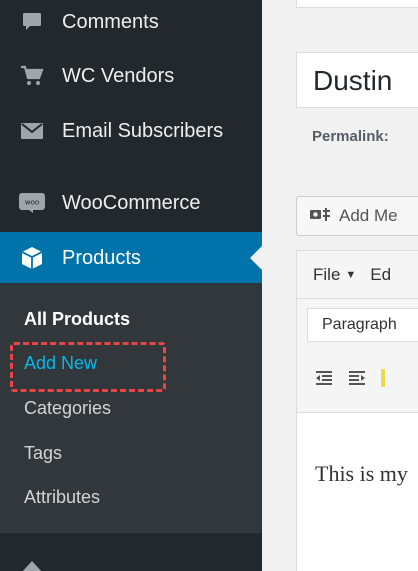 The height and width of the screenshot is (571, 418). I want to click on editor-toolbar-row-1: Paragraph, so click(357, 324).